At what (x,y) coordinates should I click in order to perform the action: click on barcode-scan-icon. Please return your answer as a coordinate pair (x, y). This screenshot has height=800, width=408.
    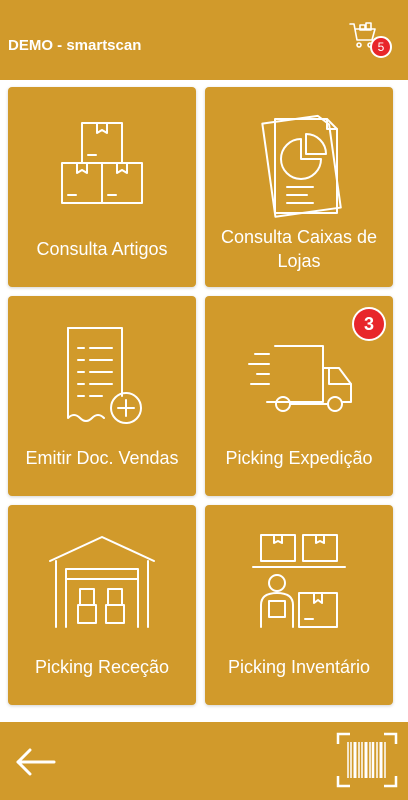
    Looking at the image, I should click on (367, 760).